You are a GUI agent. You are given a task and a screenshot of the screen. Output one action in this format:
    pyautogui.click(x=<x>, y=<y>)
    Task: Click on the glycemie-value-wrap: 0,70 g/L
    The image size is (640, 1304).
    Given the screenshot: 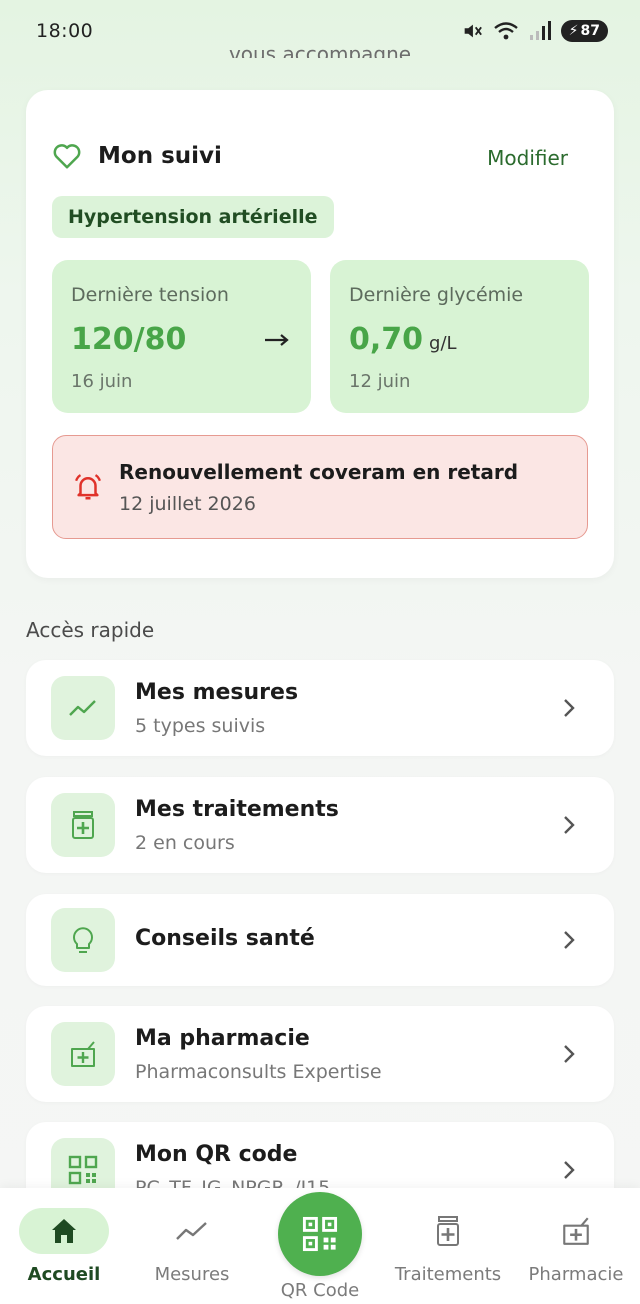 What is the action you would take?
    pyautogui.click(x=403, y=339)
    